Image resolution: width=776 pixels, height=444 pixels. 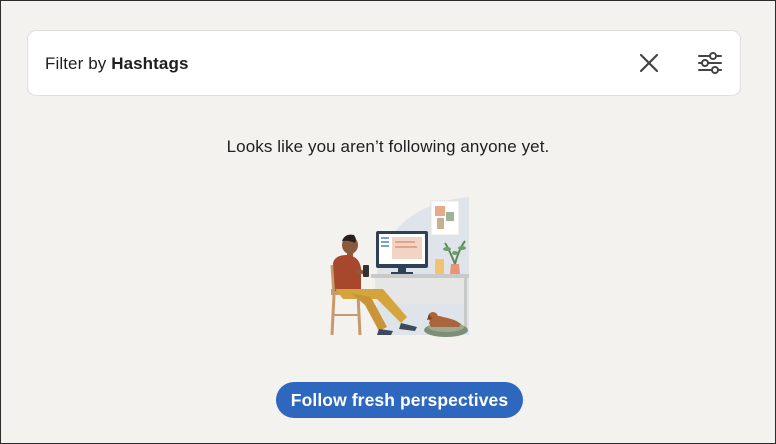 I want to click on close-icon, so click(x=649, y=63).